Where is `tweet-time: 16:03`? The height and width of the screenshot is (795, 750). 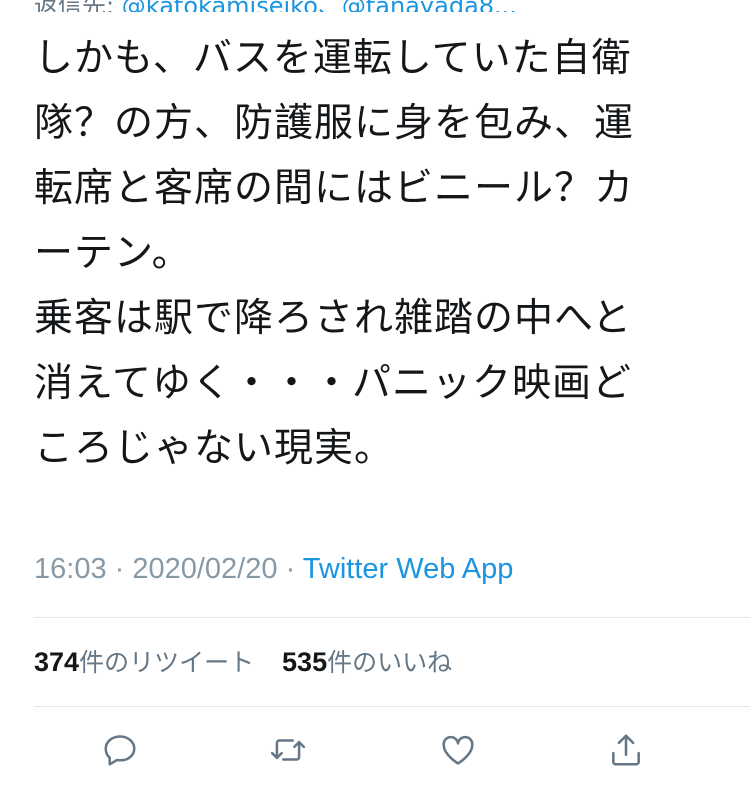
tweet-time: 16:03 is located at coordinates (70, 569).